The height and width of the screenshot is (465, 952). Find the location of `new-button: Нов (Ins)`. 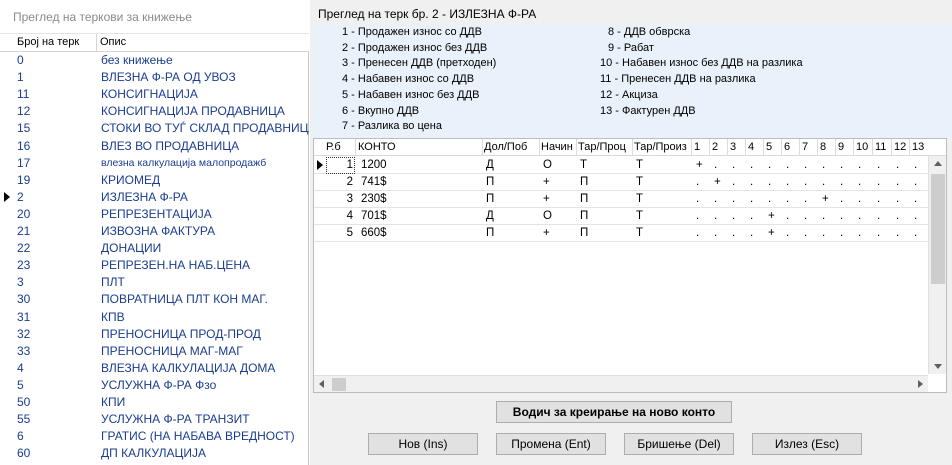

new-button: Нов (Ins) is located at coordinates (423, 444).